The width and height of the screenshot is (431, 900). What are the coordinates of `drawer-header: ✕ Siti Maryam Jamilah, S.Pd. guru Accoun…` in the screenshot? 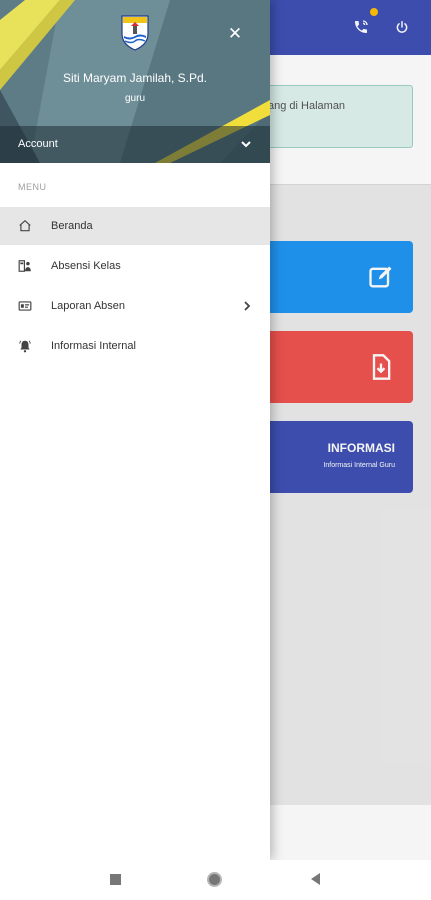 It's located at (135, 81).